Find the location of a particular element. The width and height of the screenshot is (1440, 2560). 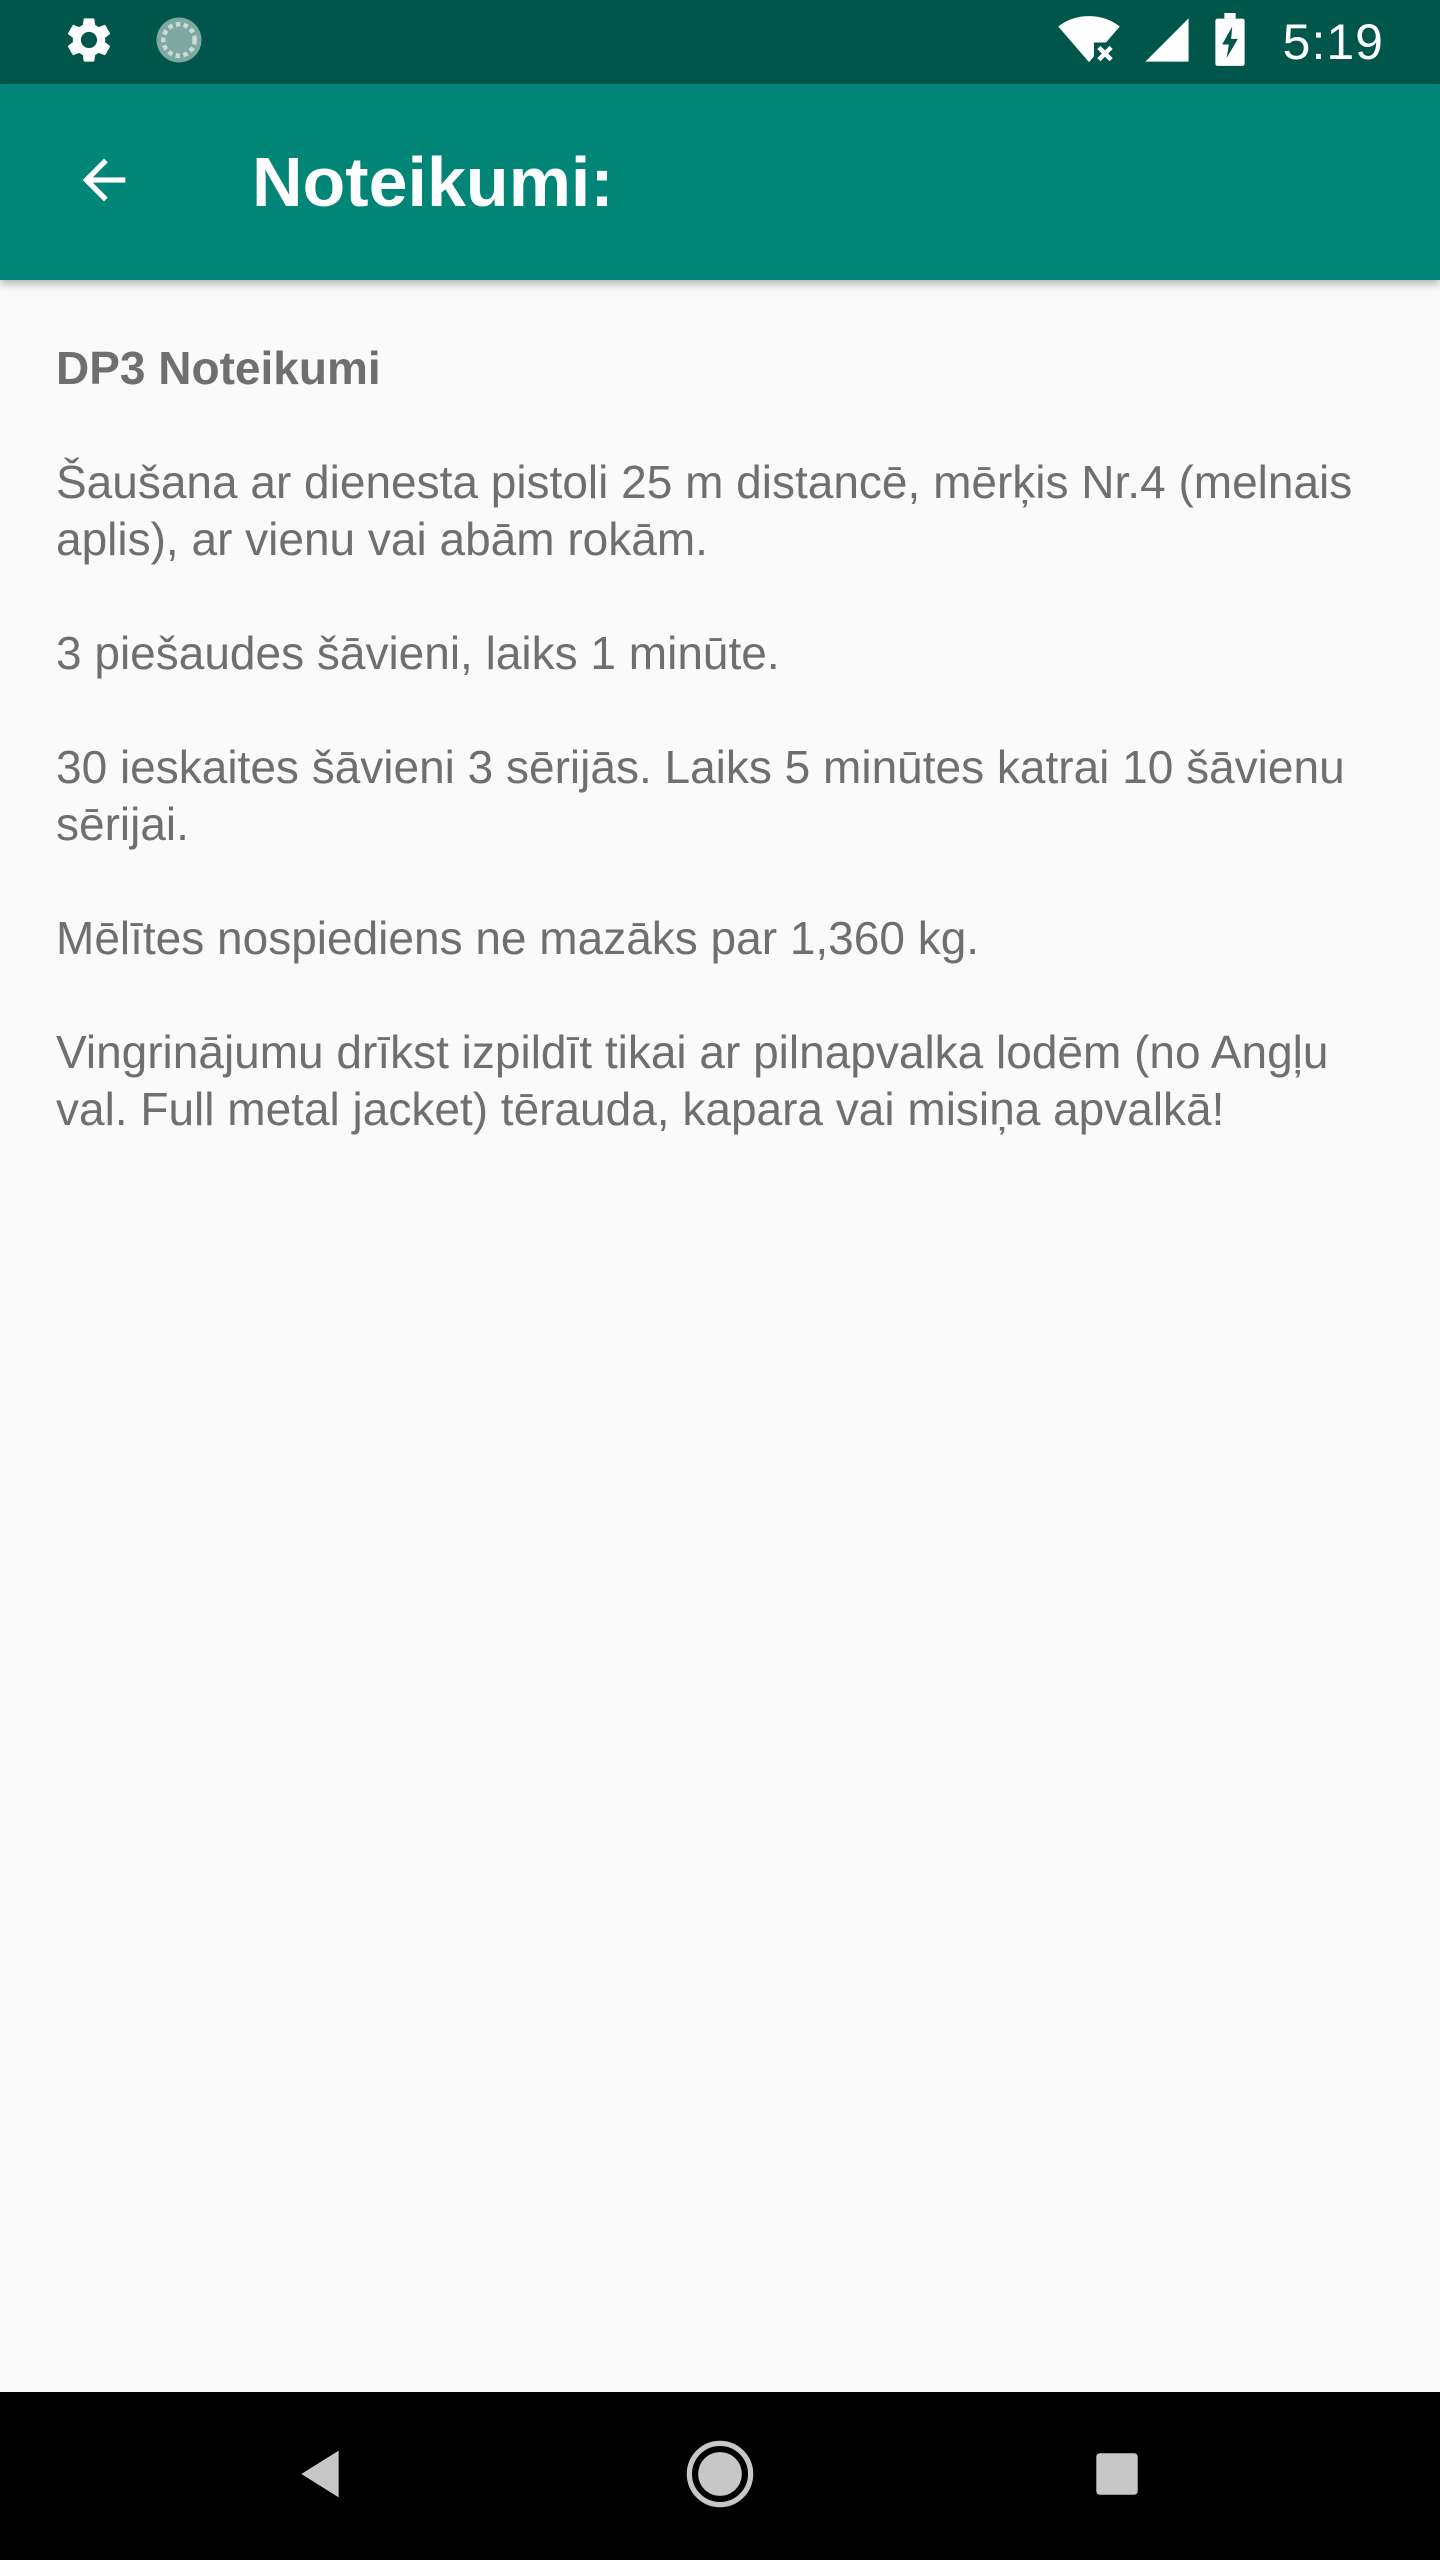

recents-square-icon is located at coordinates (1117, 2476).